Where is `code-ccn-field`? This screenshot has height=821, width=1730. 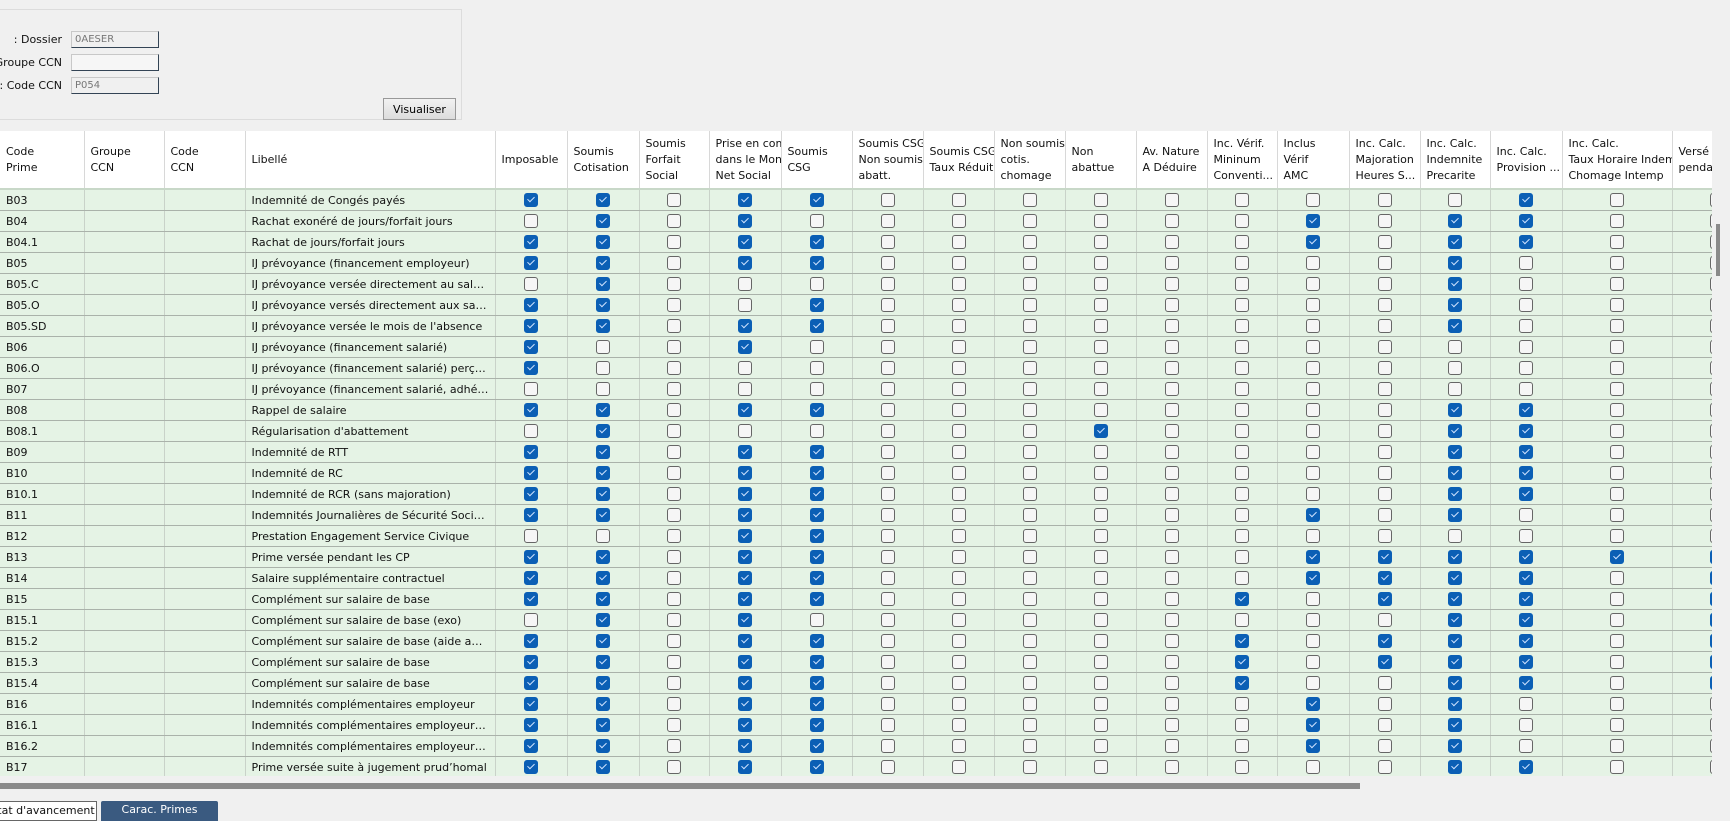
code-ccn-field is located at coordinates (115, 85).